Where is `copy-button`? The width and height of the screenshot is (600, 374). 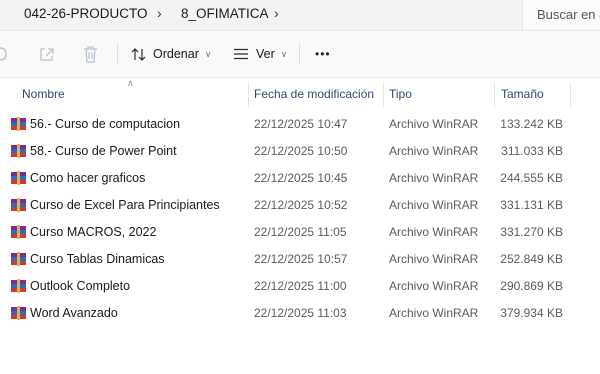 copy-button is located at coordinates (6, 54).